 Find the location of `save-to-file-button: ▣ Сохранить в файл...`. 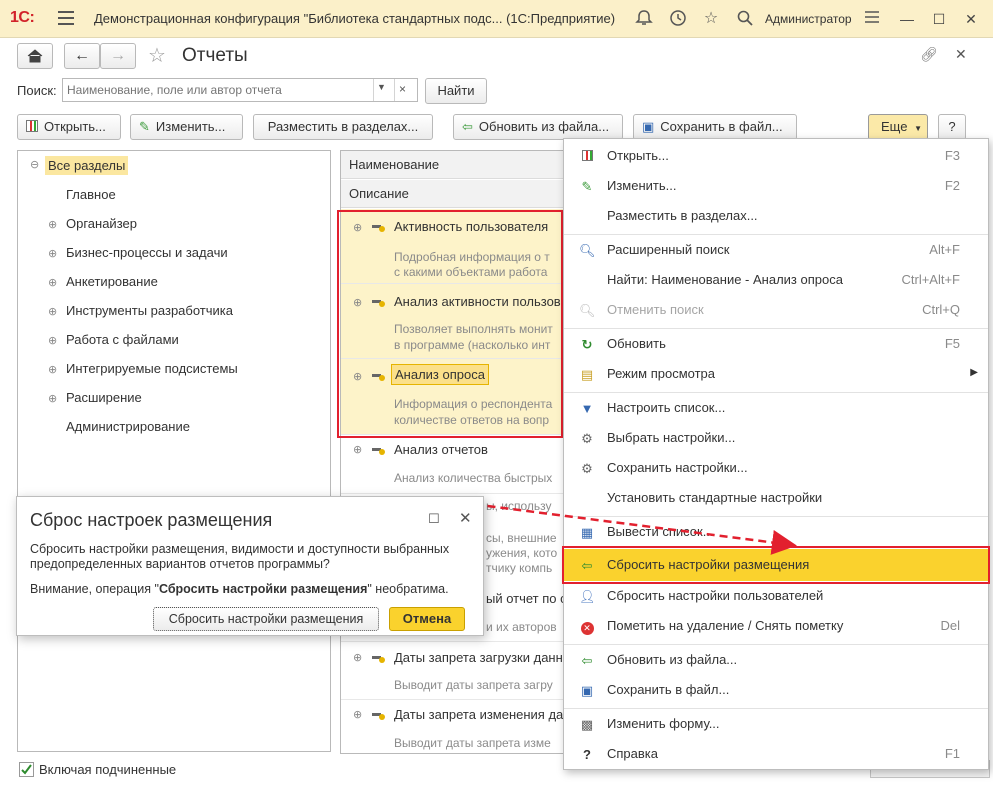

save-to-file-button: ▣ Сохранить в файл... is located at coordinates (715, 127).